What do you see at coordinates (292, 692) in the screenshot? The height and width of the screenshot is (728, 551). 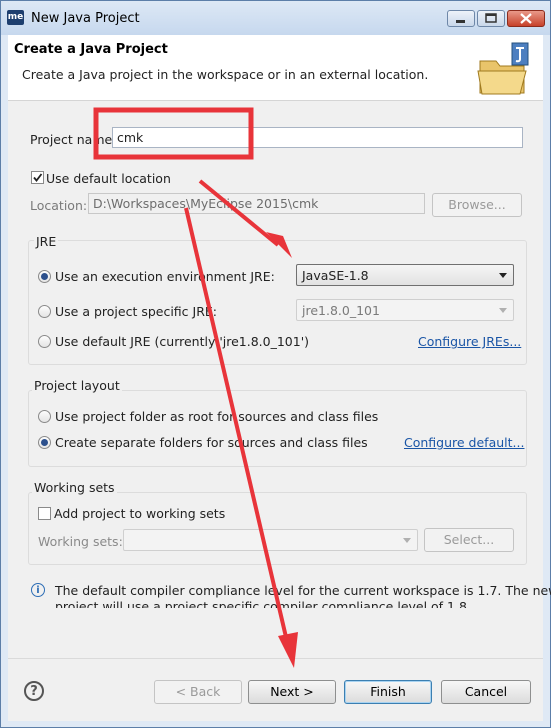 I see `next-button: Next >` at bounding box center [292, 692].